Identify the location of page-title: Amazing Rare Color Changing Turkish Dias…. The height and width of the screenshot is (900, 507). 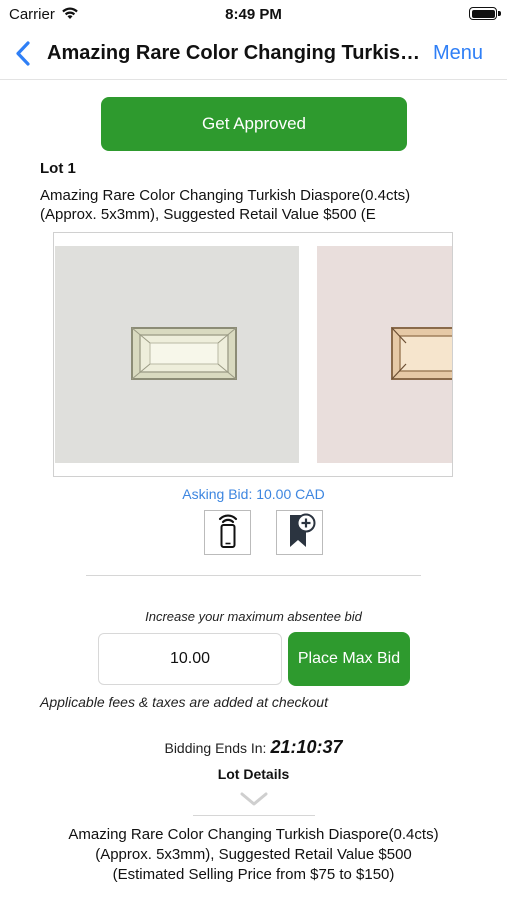
(234, 53).